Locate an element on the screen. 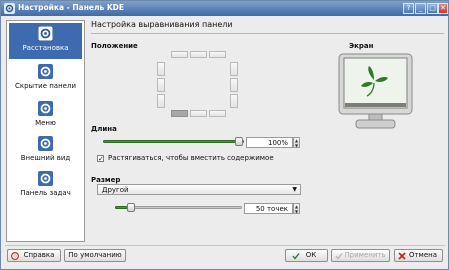  size-slider-handle is located at coordinates (131, 207).